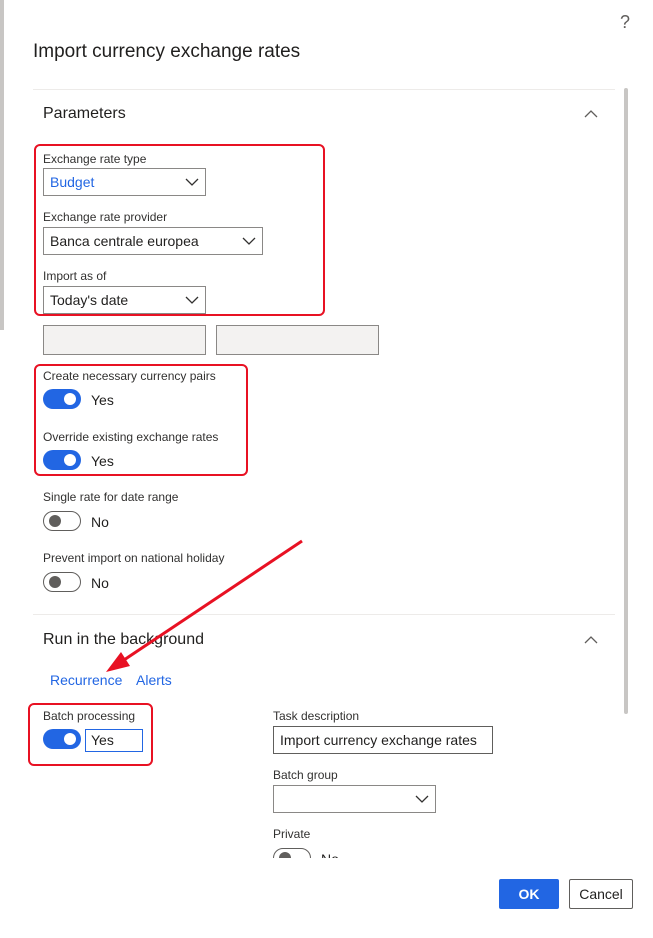  Describe the element at coordinates (124, 340) in the screenshot. I see `from-date-field` at that location.